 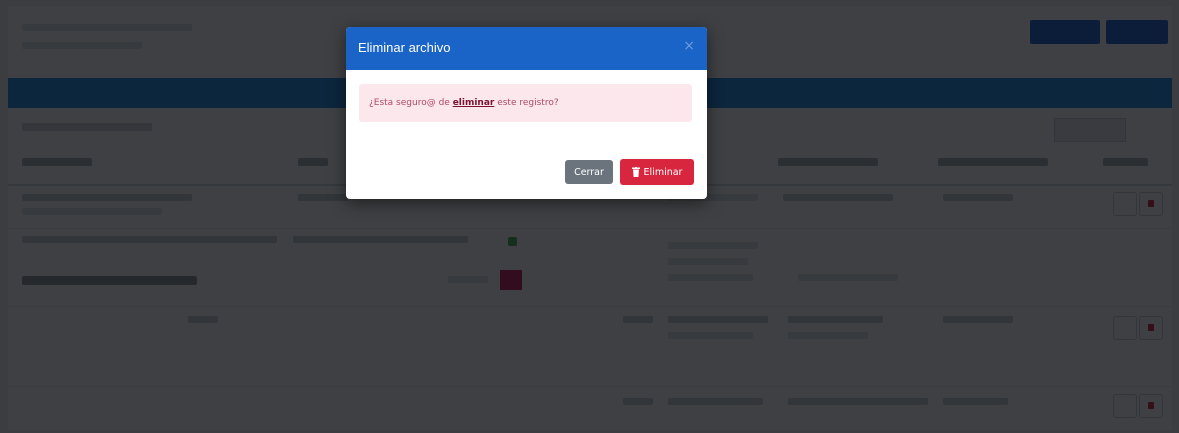 What do you see at coordinates (474, 103) in the screenshot?
I see `eliminar-link: eliminar` at bounding box center [474, 103].